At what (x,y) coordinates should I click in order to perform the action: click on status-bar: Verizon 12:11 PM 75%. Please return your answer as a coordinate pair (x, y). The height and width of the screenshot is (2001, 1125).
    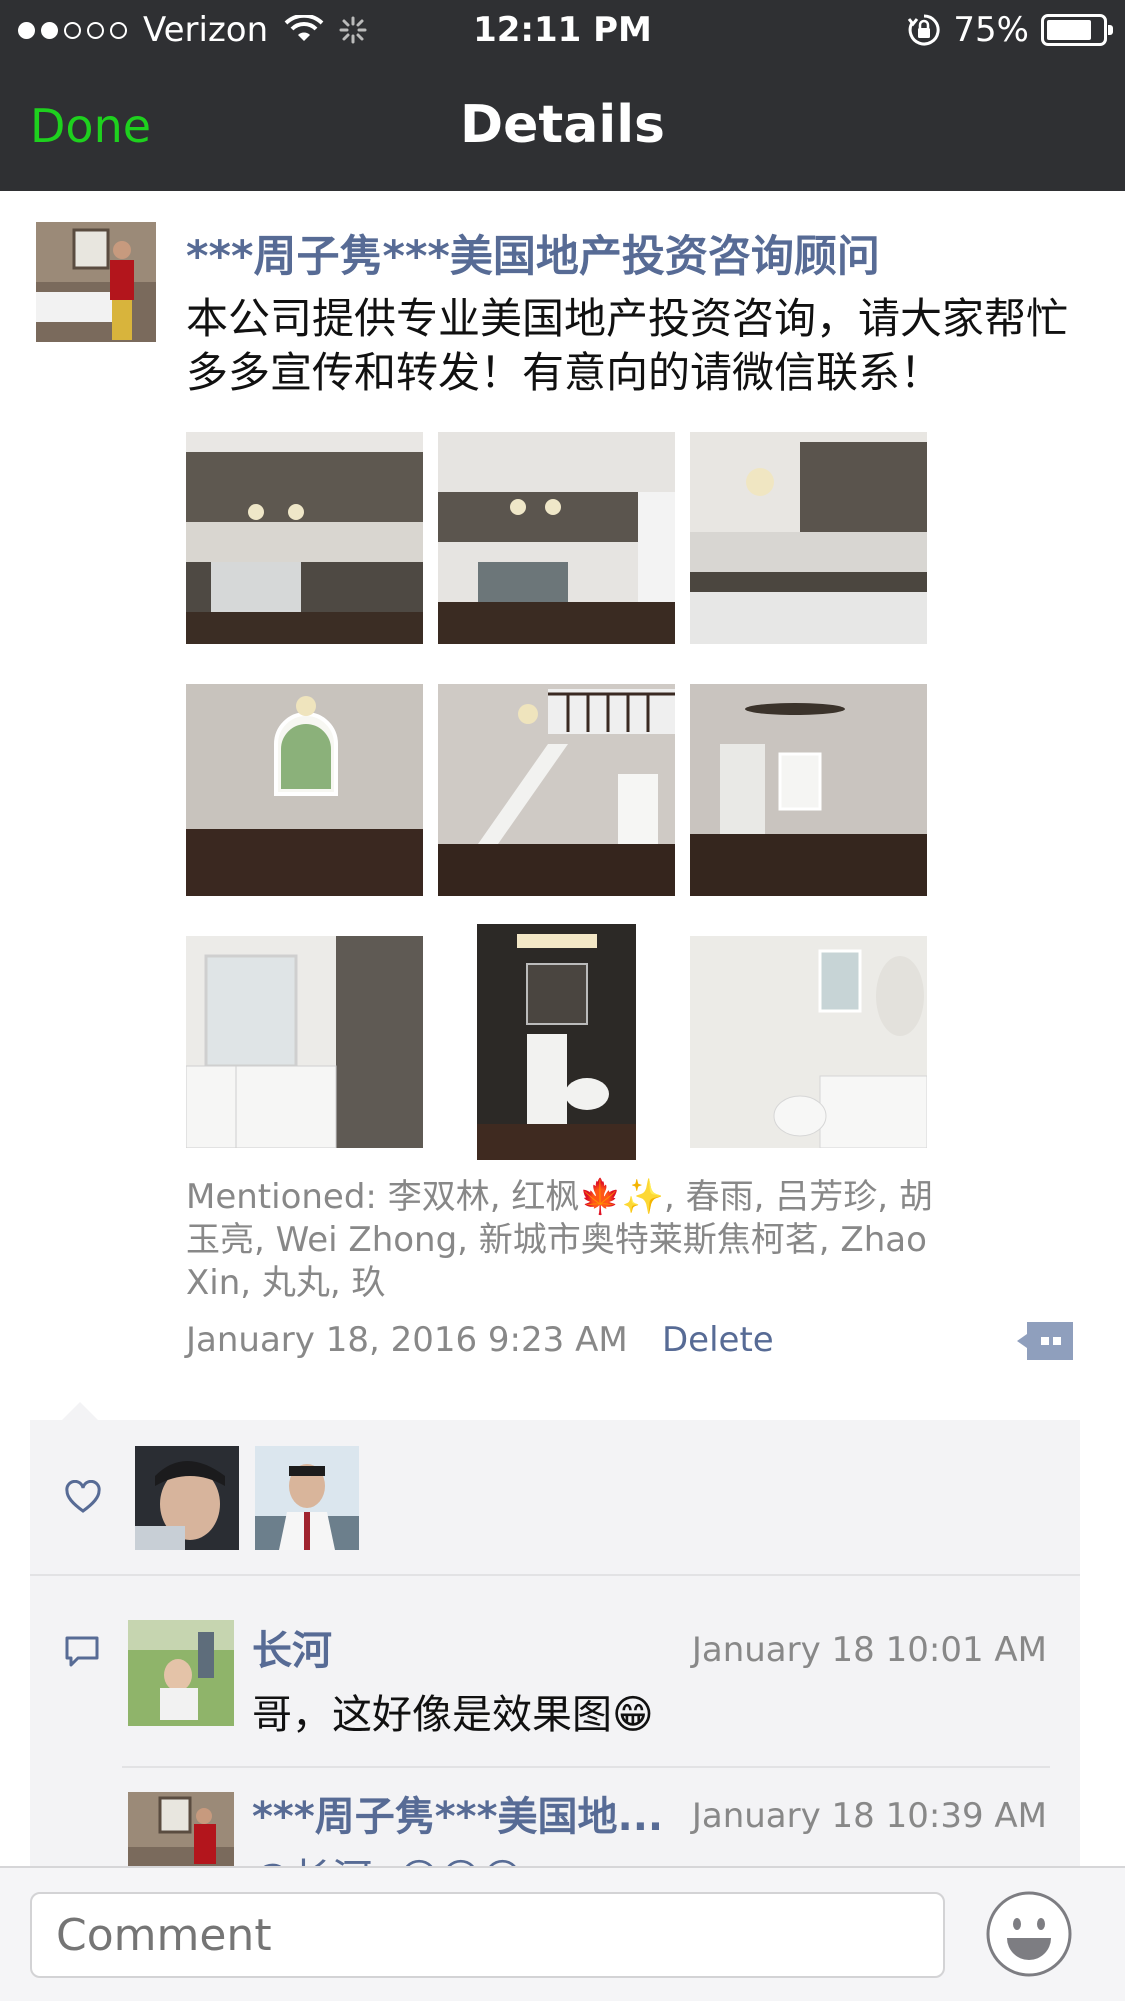
    Looking at the image, I should click on (562, 31).